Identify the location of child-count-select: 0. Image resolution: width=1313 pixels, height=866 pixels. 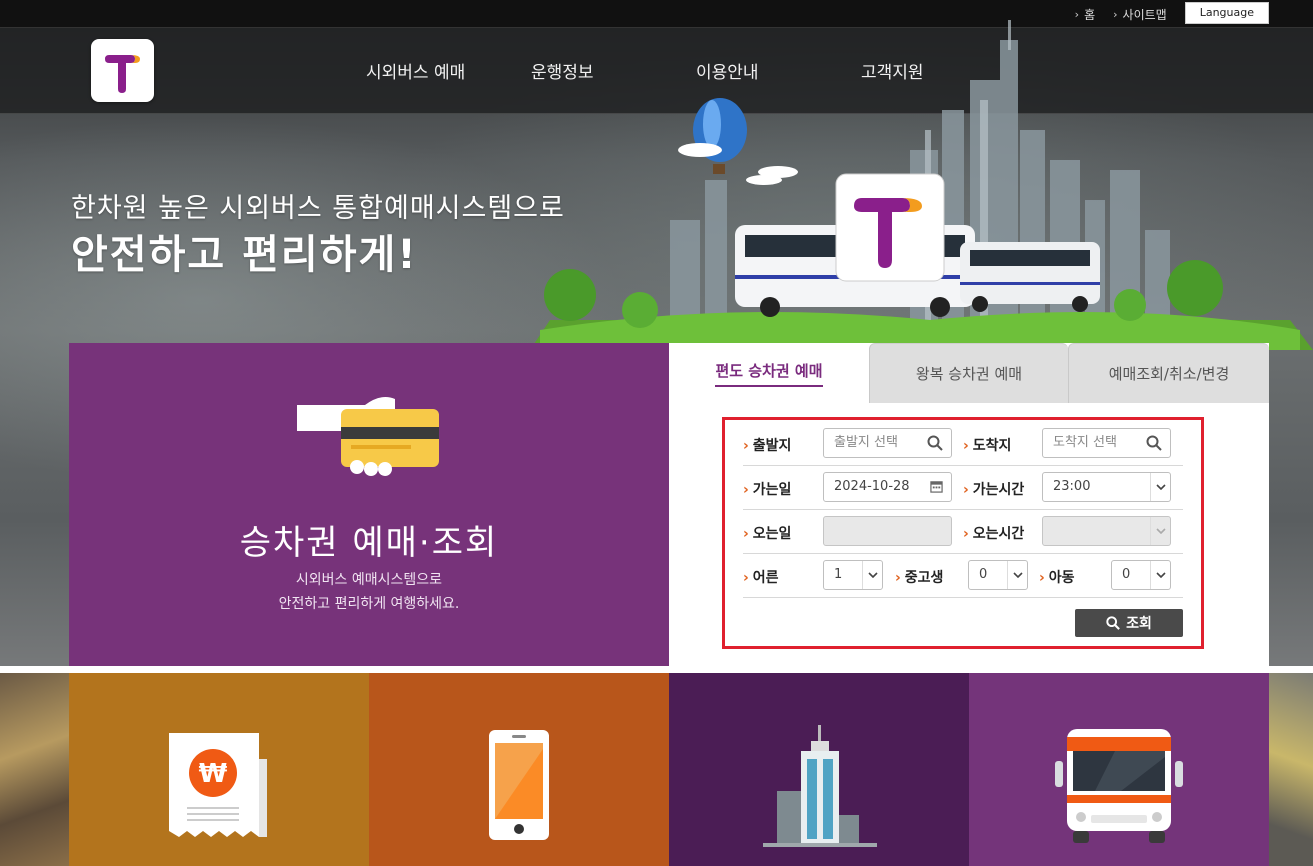
(1141, 575).